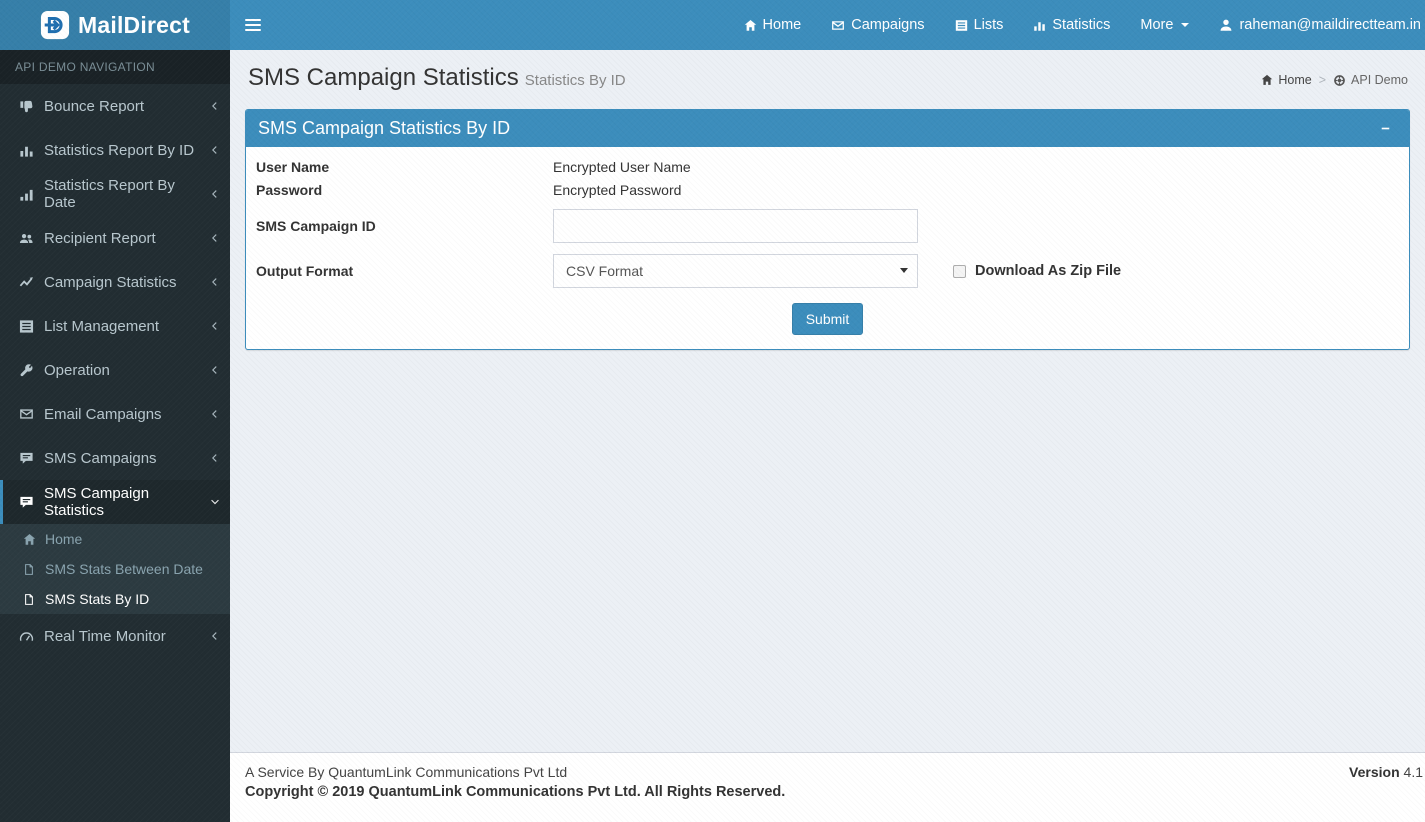 This screenshot has height=822, width=1425. I want to click on chevron-down-icon, so click(215, 502).